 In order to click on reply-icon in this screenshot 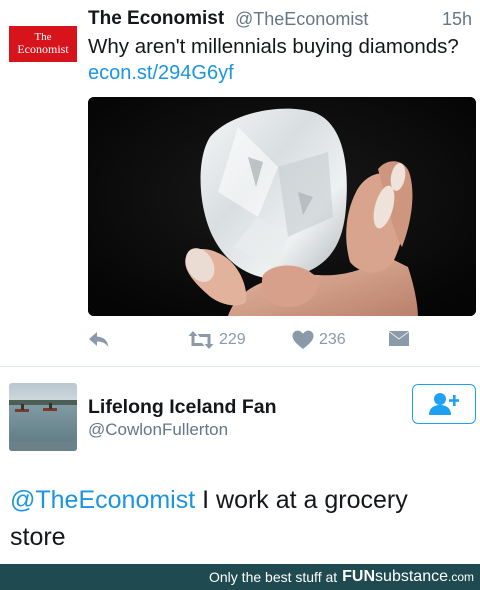, I will do `click(99, 339)`.